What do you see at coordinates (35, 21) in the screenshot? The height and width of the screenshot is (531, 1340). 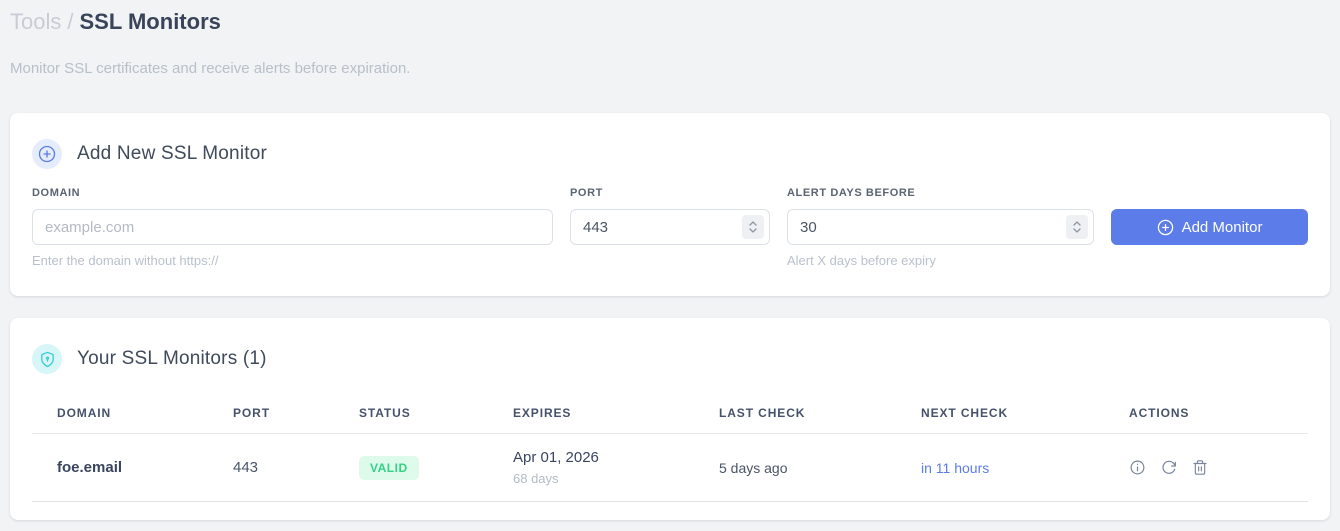 I see `breadcrumb-parent: Tools` at bounding box center [35, 21].